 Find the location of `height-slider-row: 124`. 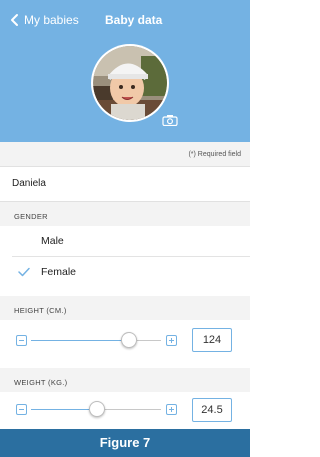

height-slider-row: 124 is located at coordinates (125, 340).